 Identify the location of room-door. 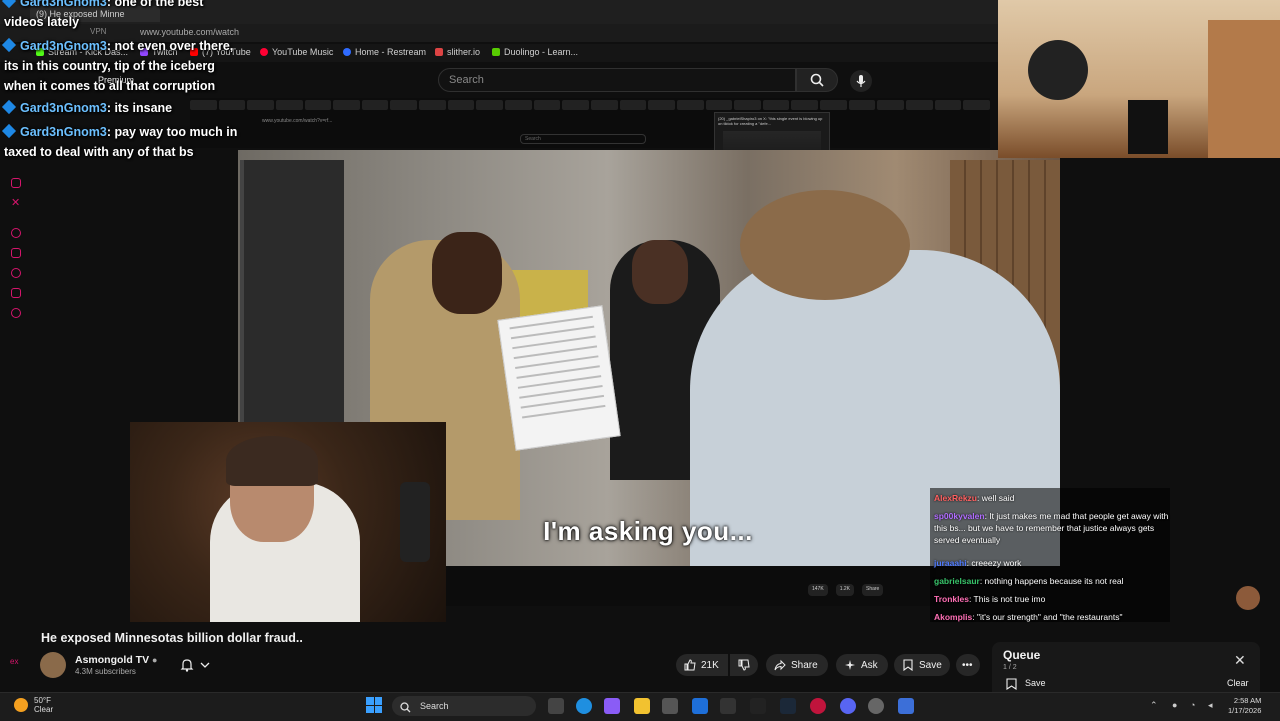
(1244, 89).